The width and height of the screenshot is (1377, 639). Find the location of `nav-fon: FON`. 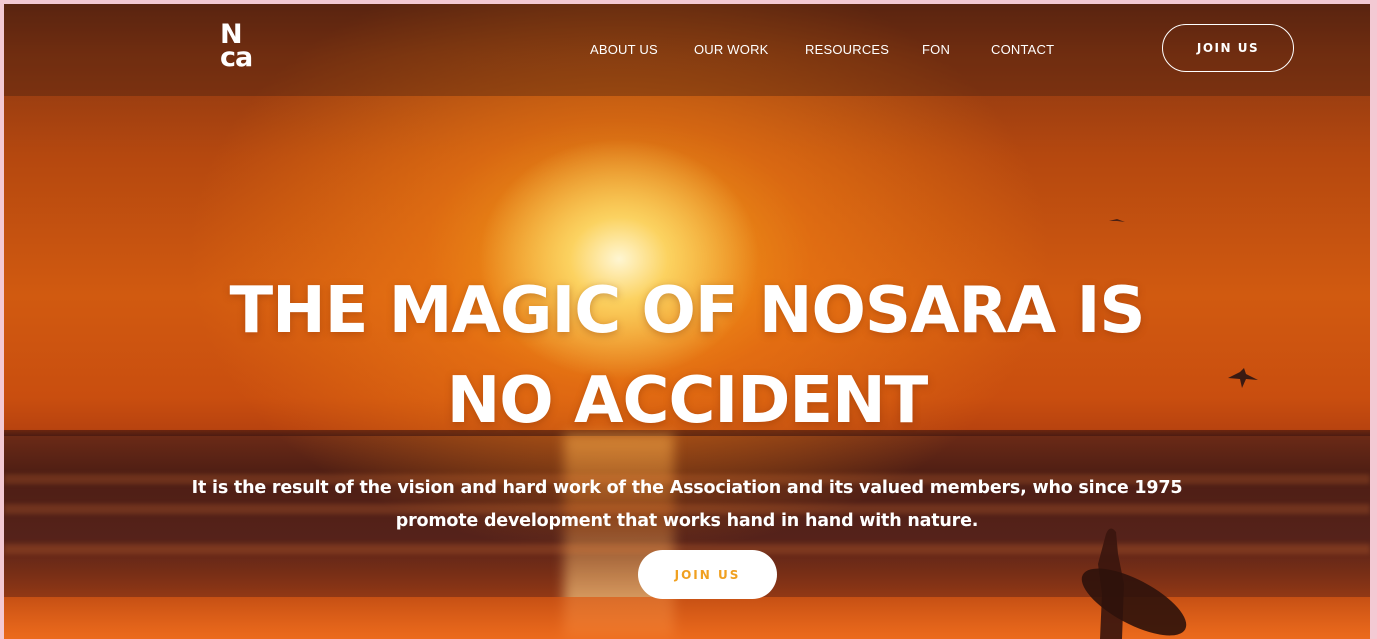

nav-fon: FON is located at coordinates (936, 49).